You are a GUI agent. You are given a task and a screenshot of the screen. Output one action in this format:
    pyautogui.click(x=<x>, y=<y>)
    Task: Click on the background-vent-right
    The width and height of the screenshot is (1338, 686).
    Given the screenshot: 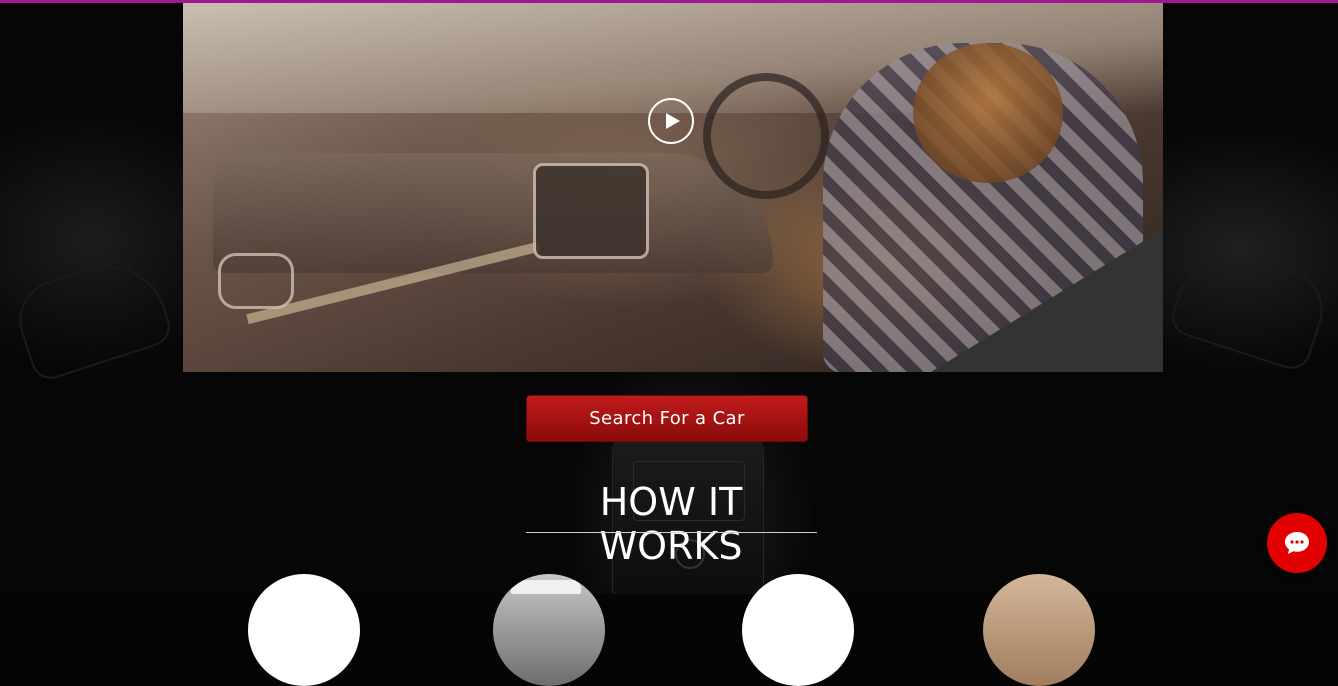 What is the action you would take?
    pyautogui.click(x=1250, y=307)
    